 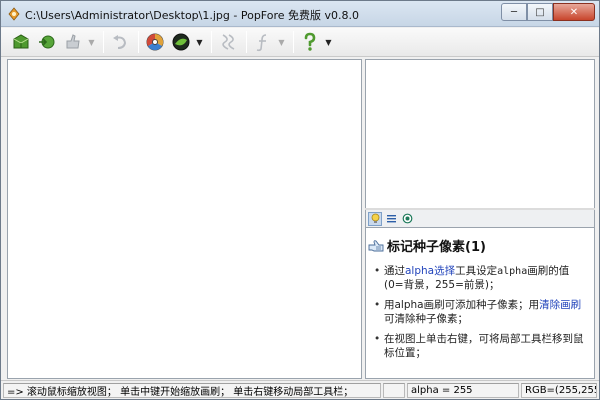 I want to click on window-controls: ─ □ ✕, so click(x=548, y=12).